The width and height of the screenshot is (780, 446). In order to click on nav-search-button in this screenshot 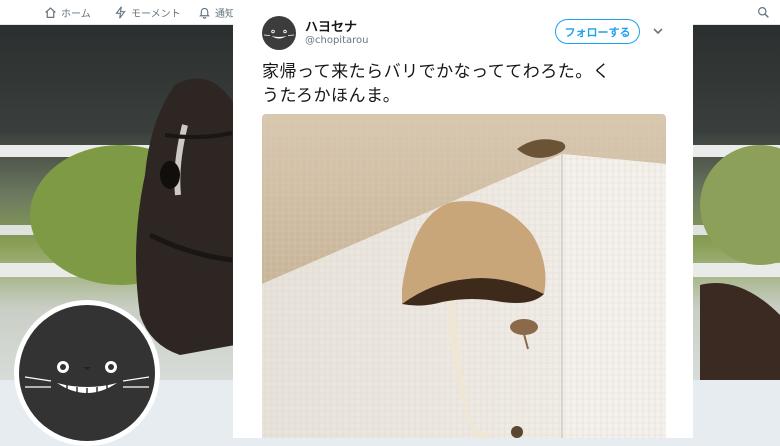, I will do `click(763, 12)`.